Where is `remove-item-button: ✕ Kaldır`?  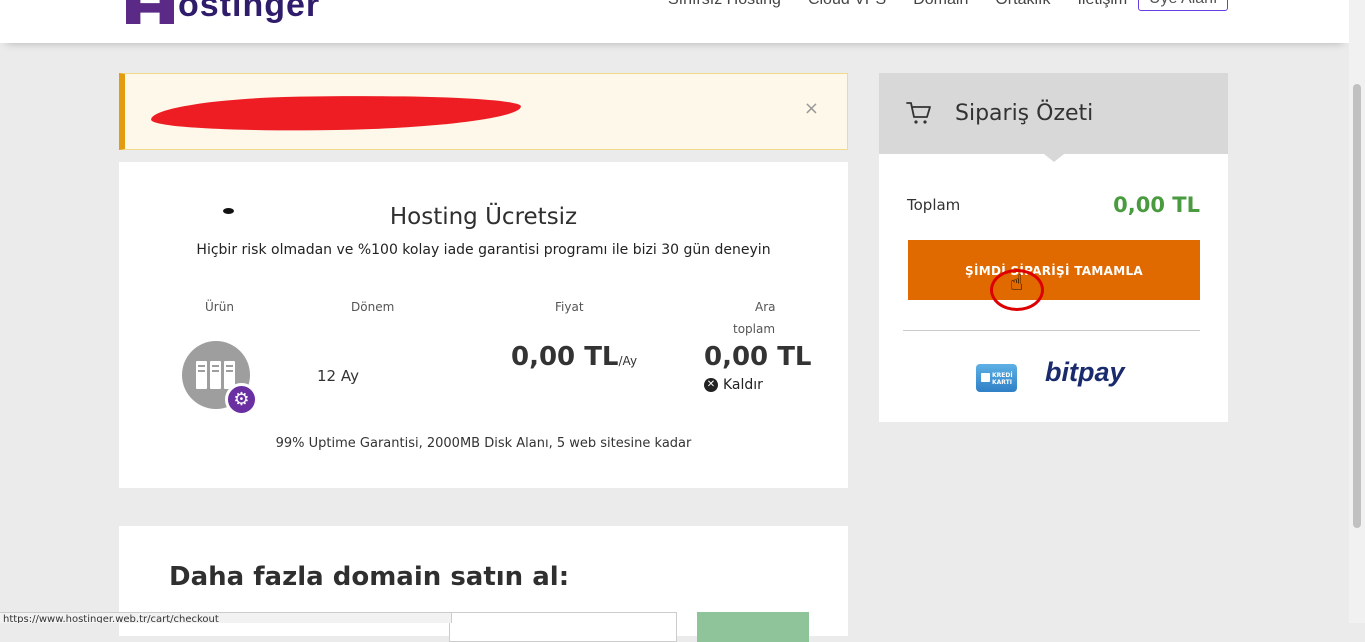 remove-item-button: ✕ Kaldır is located at coordinates (733, 385).